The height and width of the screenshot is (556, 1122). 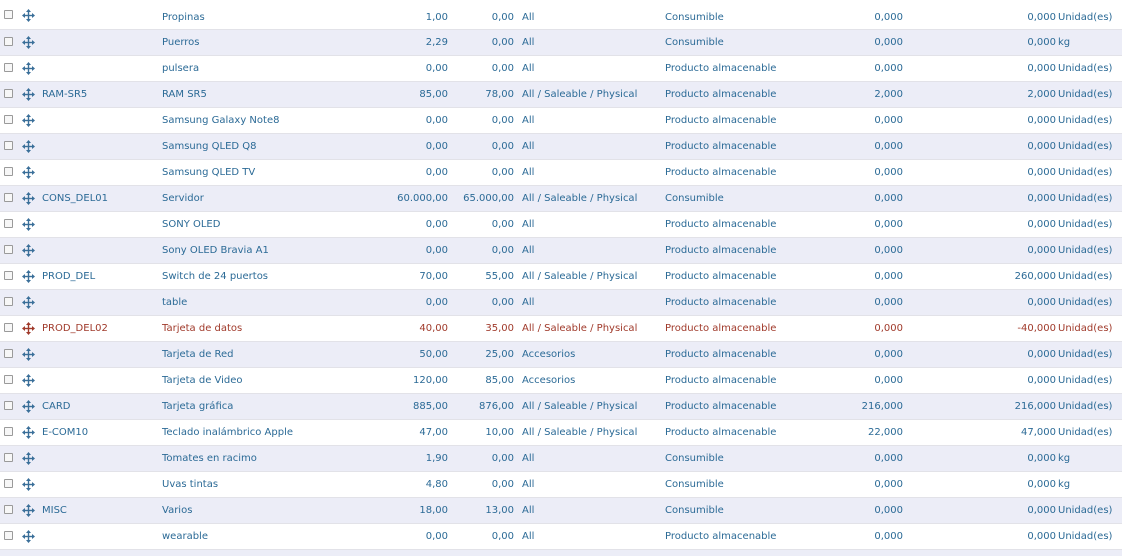 What do you see at coordinates (198, 354) in the screenshot?
I see `product-name-cell: Tarjeta de Red` at bounding box center [198, 354].